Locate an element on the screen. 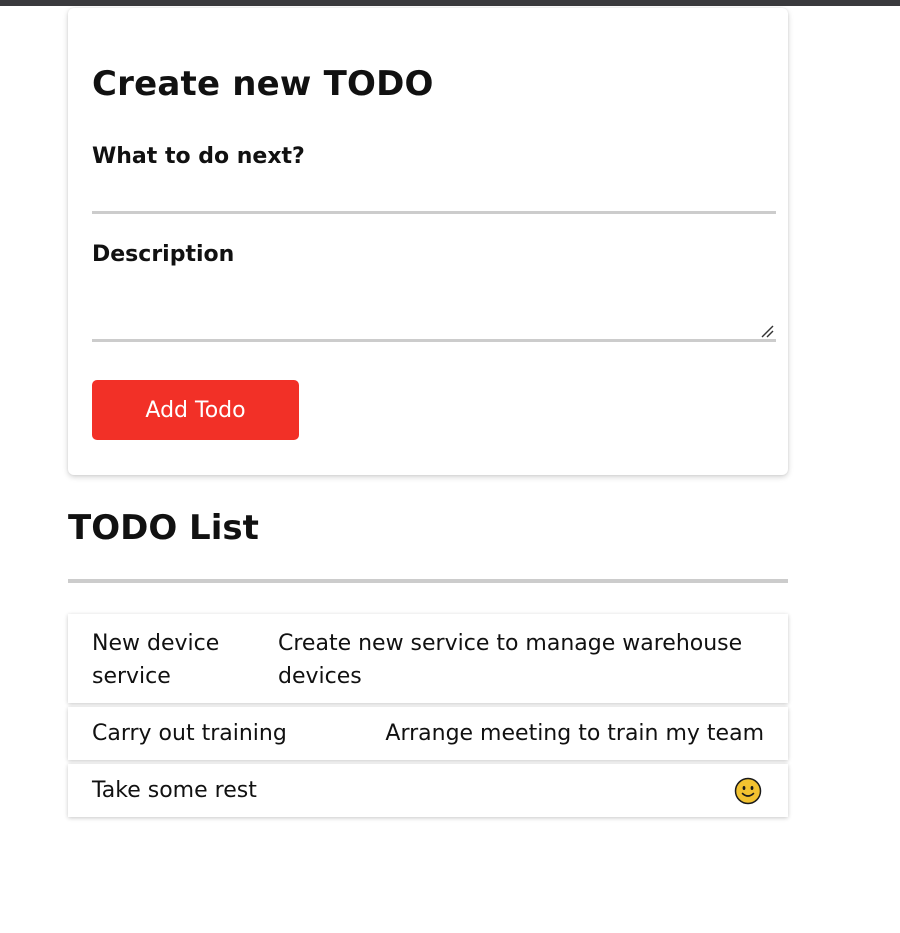  todo-item: Take some rest is located at coordinates (428, 790).